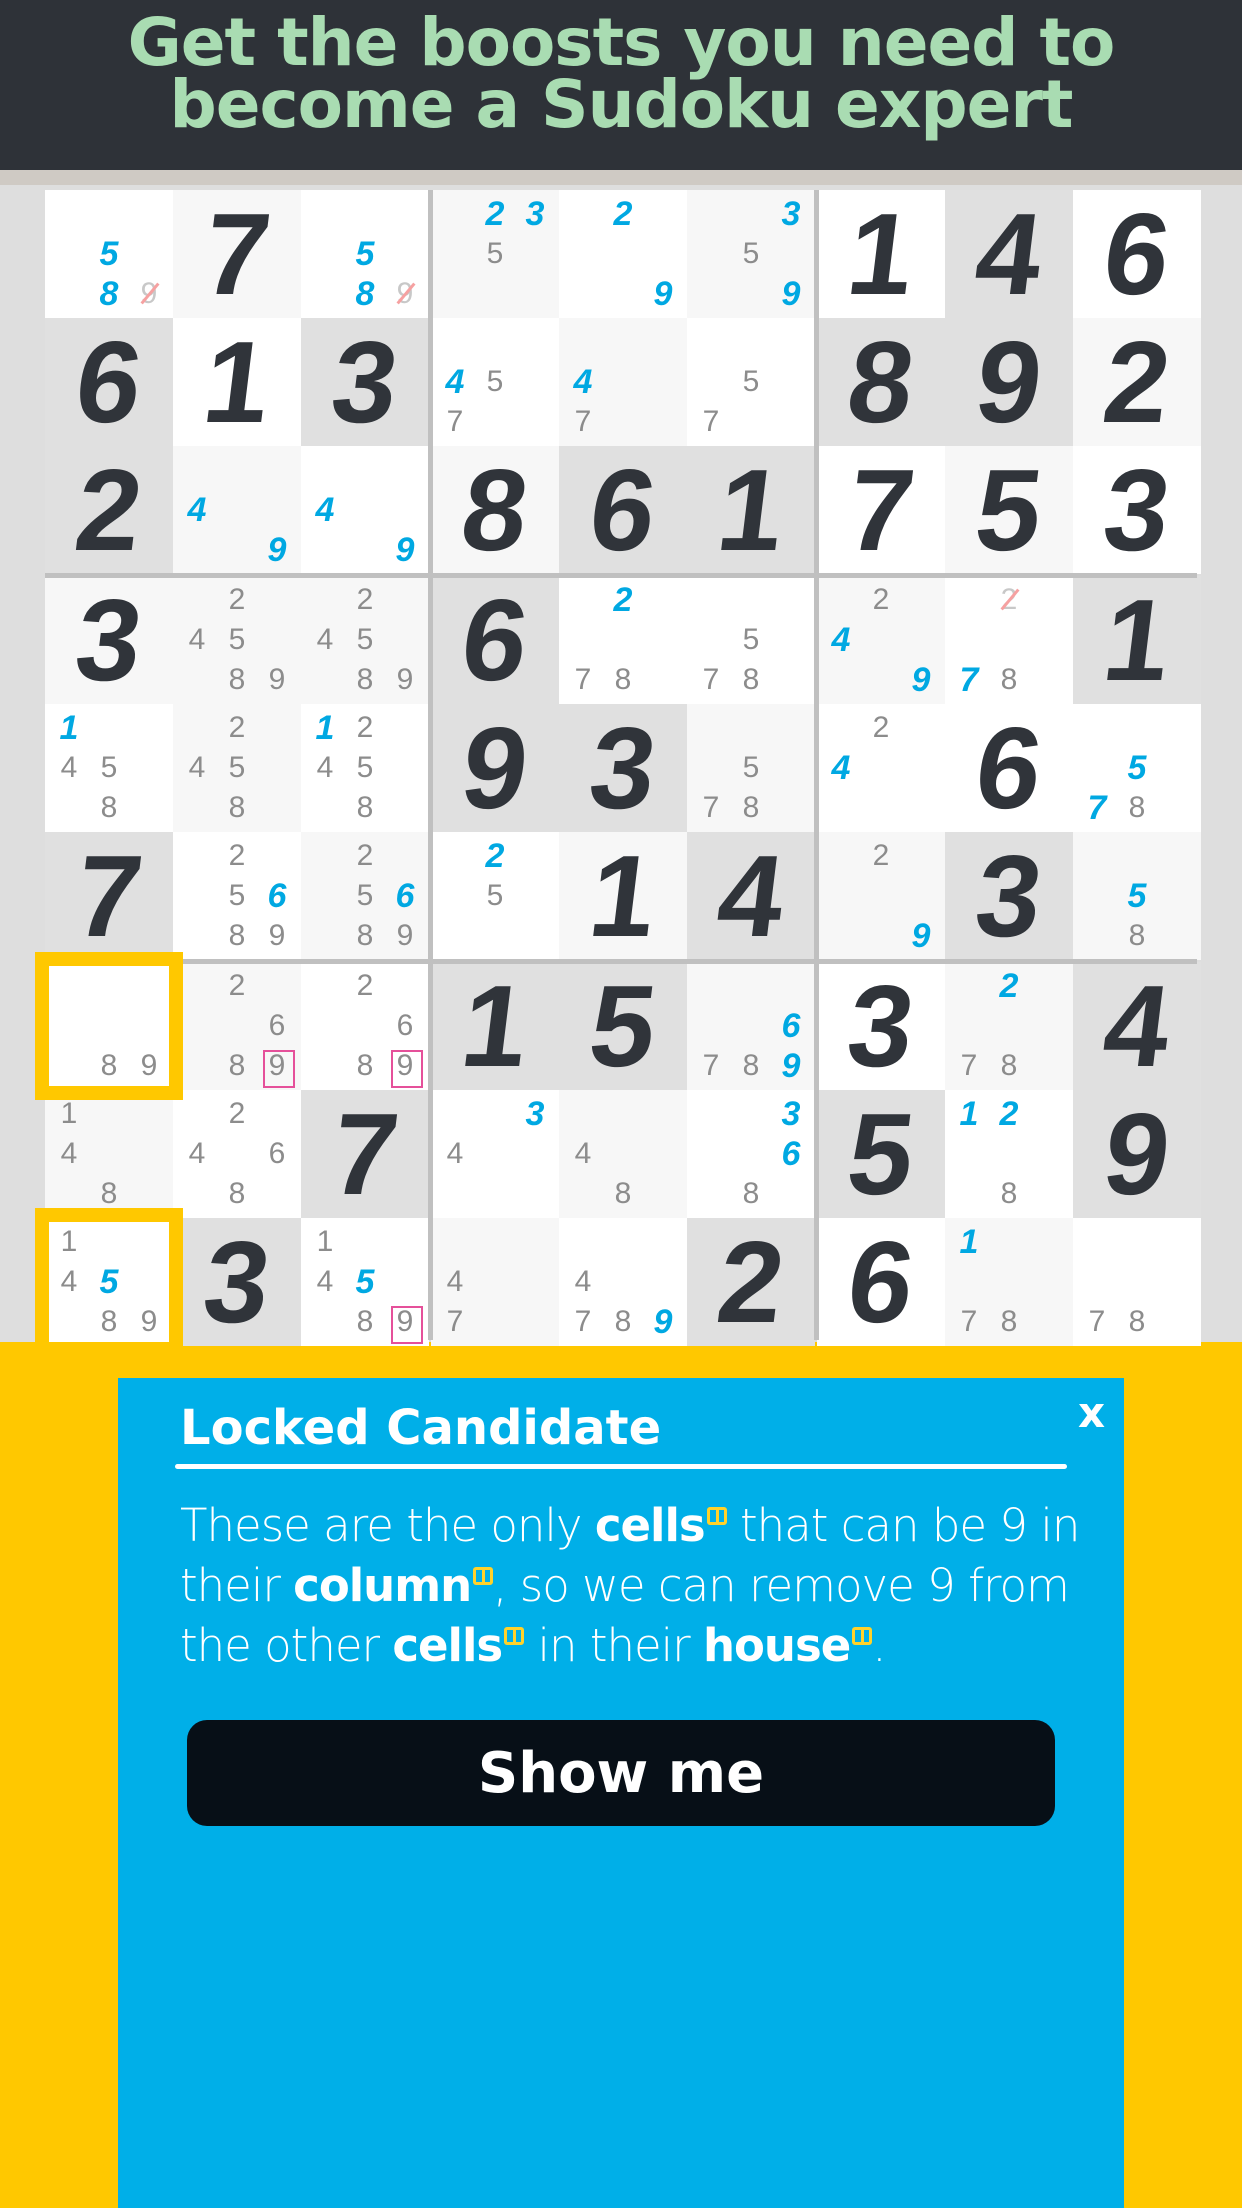  What do you see at coordinates (1137, 1282) in the screenshot?
I see `cell-r9c9: 78` at bounding box center [1137, 1282].